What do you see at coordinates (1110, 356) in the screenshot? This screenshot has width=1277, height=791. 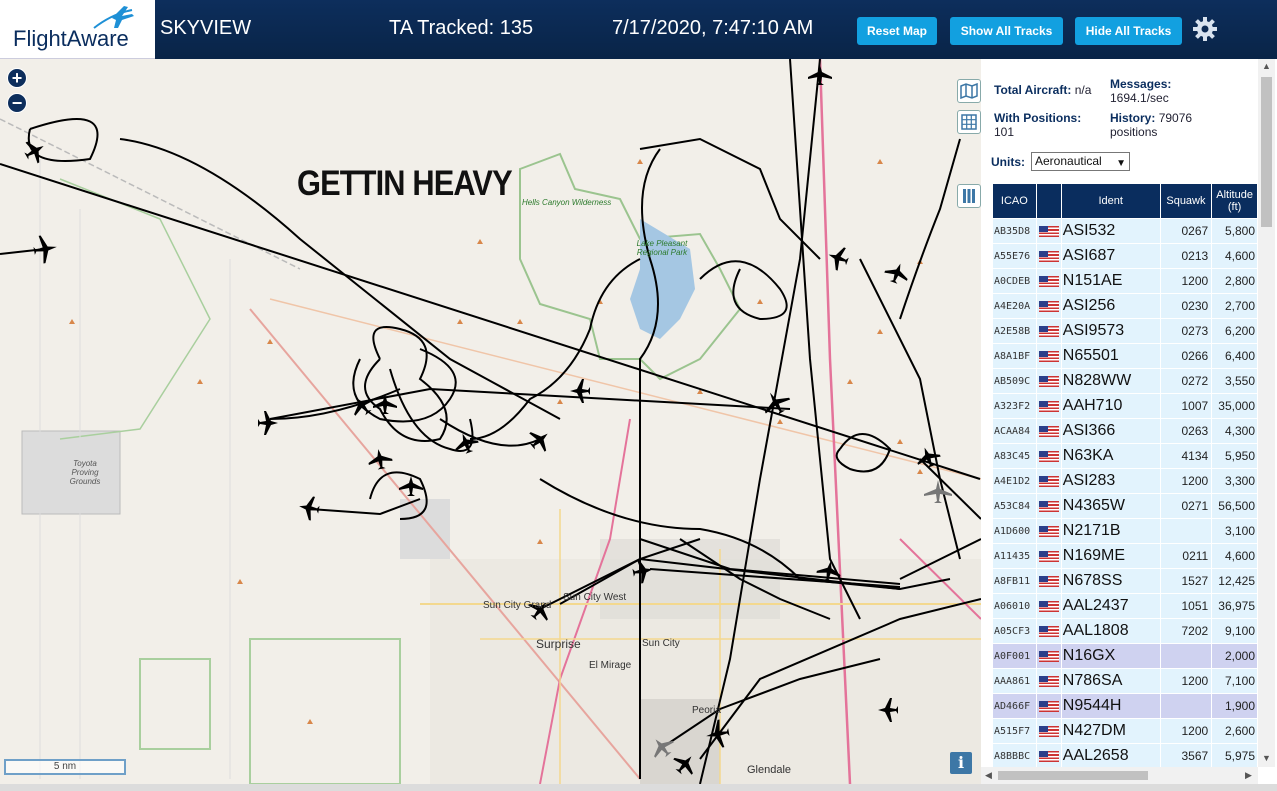 I see `cell-ident: N65501` at bounding box center [1110, 356].